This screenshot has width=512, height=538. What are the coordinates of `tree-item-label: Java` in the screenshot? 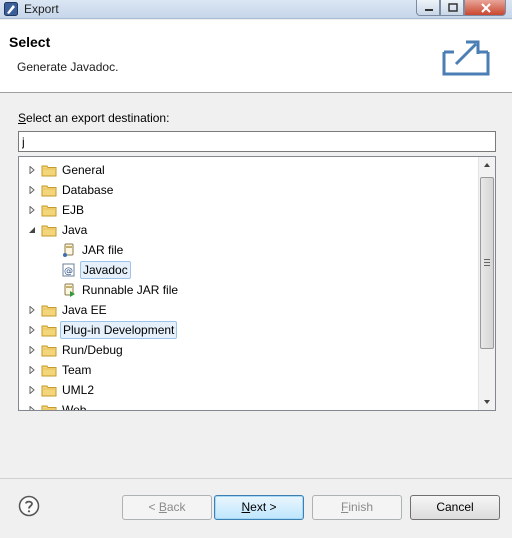 It's located at (75, 230).